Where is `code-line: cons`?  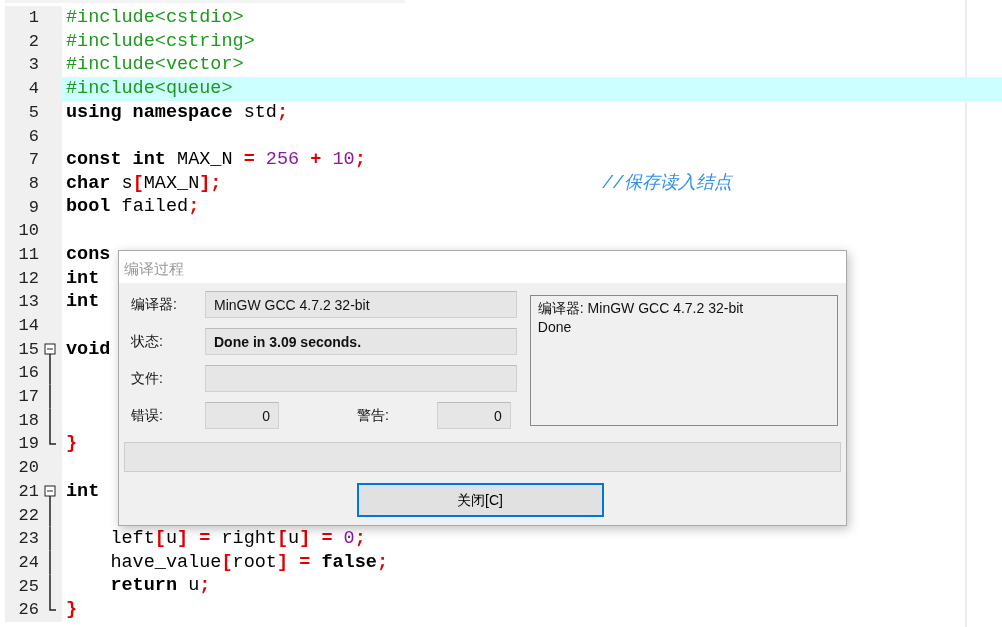
code-line: cons is located at coordinates (88, 254).